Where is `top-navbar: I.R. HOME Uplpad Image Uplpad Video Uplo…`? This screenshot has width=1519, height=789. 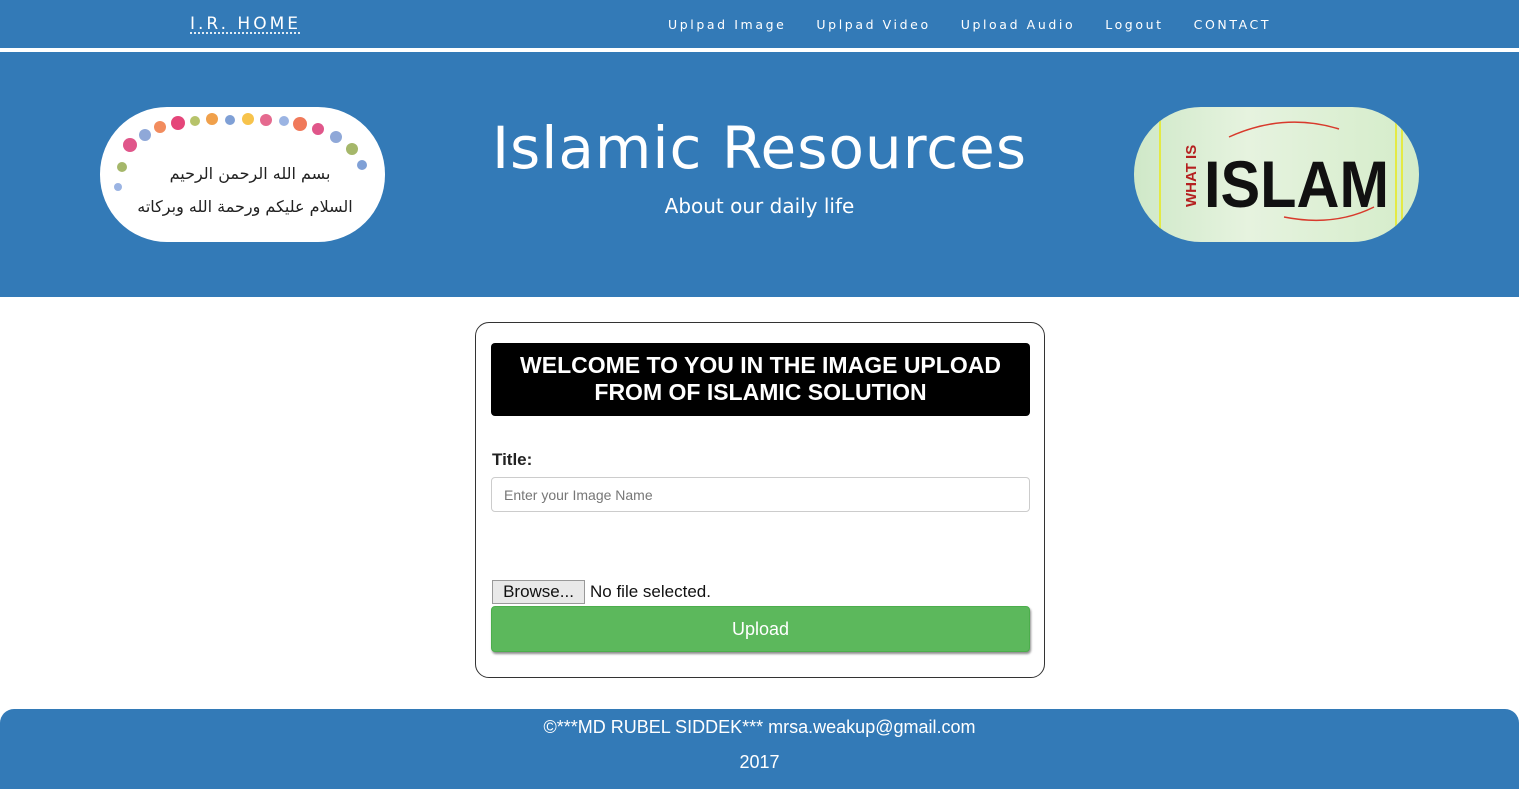 top-navbar: I.R. HOME Uplpad Image Uplpad Video Uplo… is located at coordinates (759, 25).